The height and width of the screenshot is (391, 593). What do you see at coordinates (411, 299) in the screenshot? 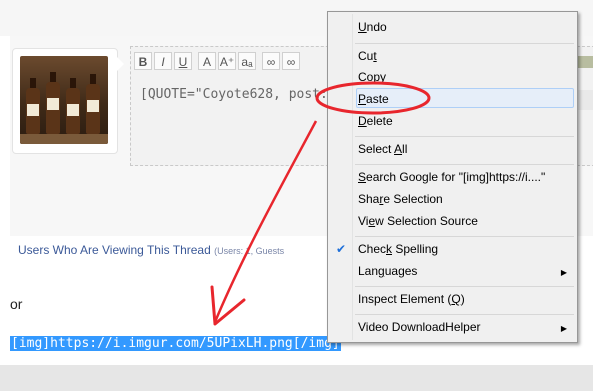
I see `menu-item-inspect-element: Inspect Element (Q)` at bounding box center [411, 299].